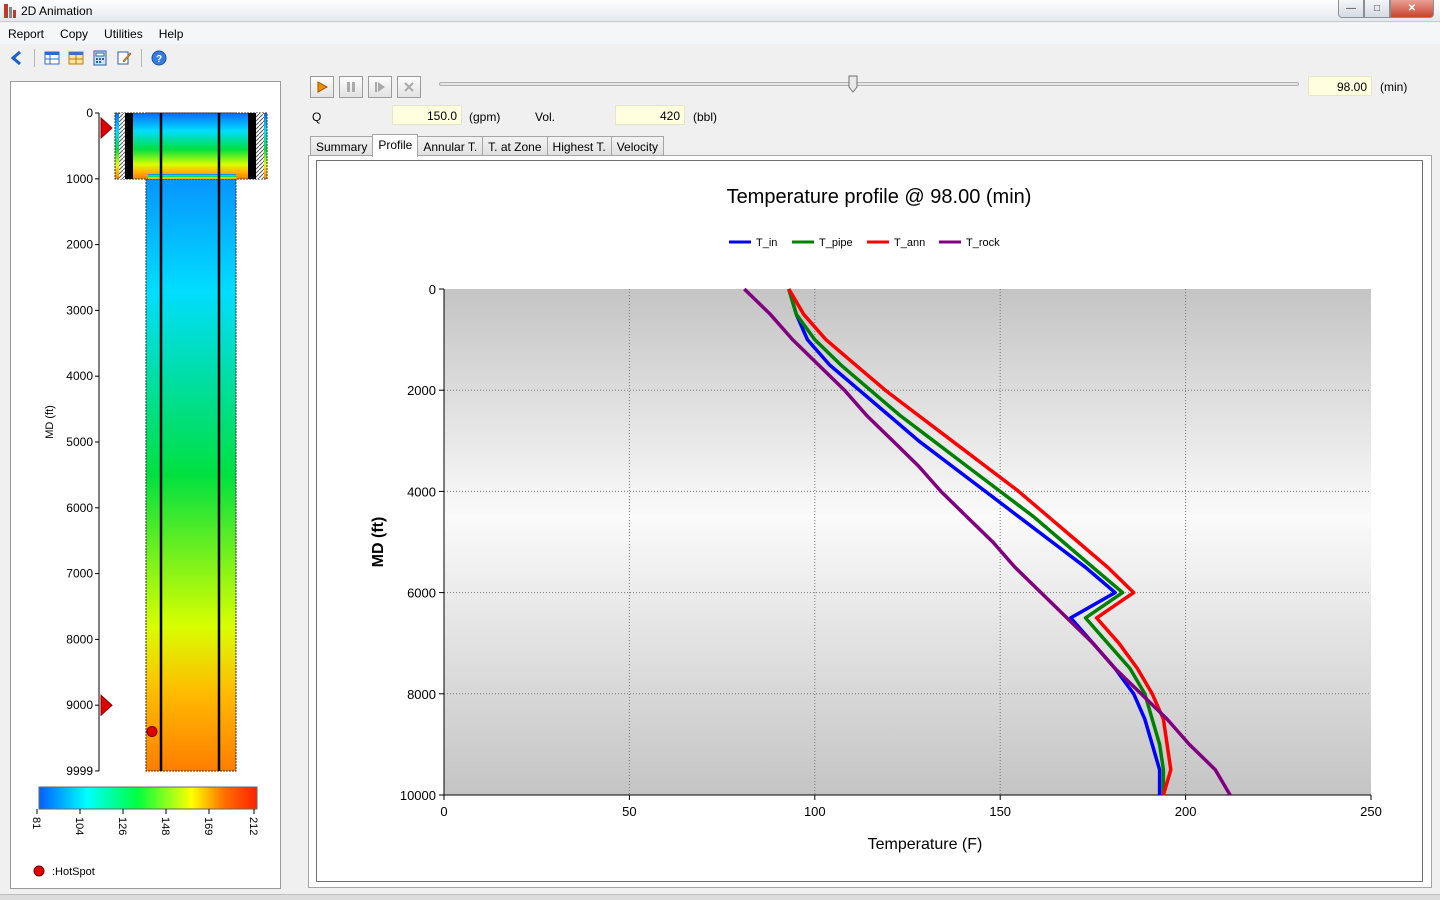 This screenshot has height=900, width=1440. Describe the element at coordinates (925, 844) in the screenshot. I see `x-axis-label: Temperature (F)` at that location.